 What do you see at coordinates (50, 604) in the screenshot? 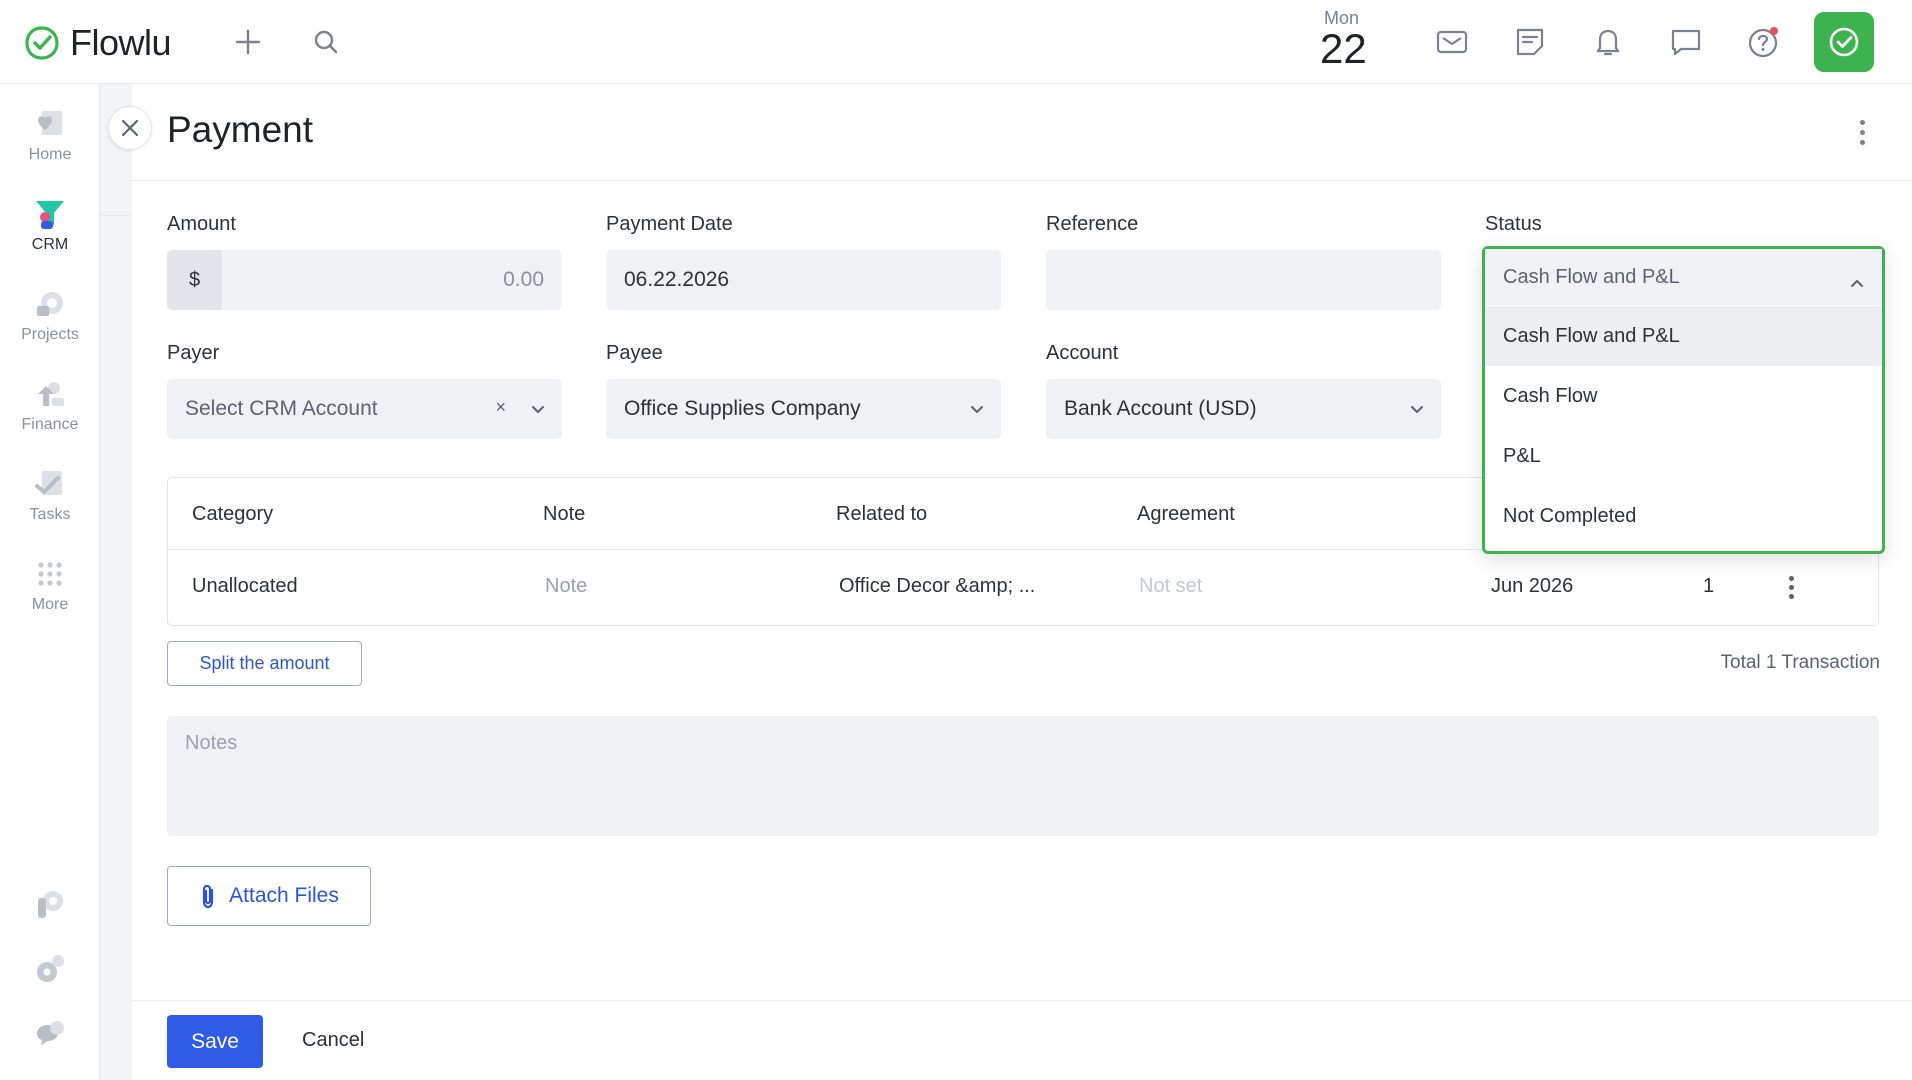
I see `sidebar-label-more: More` at bounding box center [50, 604].